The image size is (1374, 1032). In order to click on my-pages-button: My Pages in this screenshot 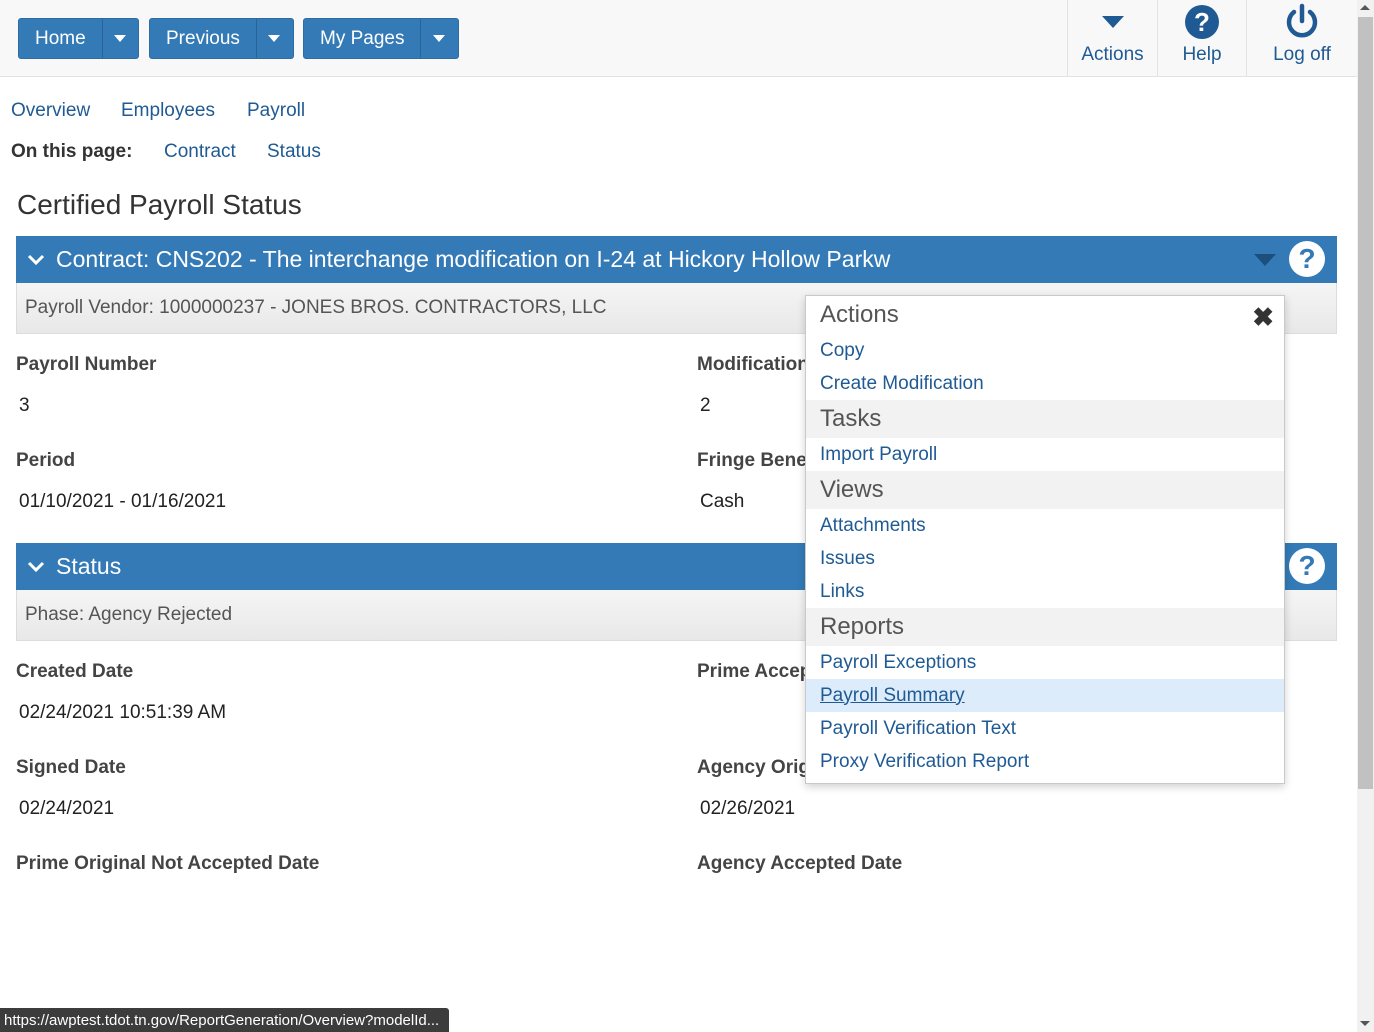, I will do `click(362, 38)`.